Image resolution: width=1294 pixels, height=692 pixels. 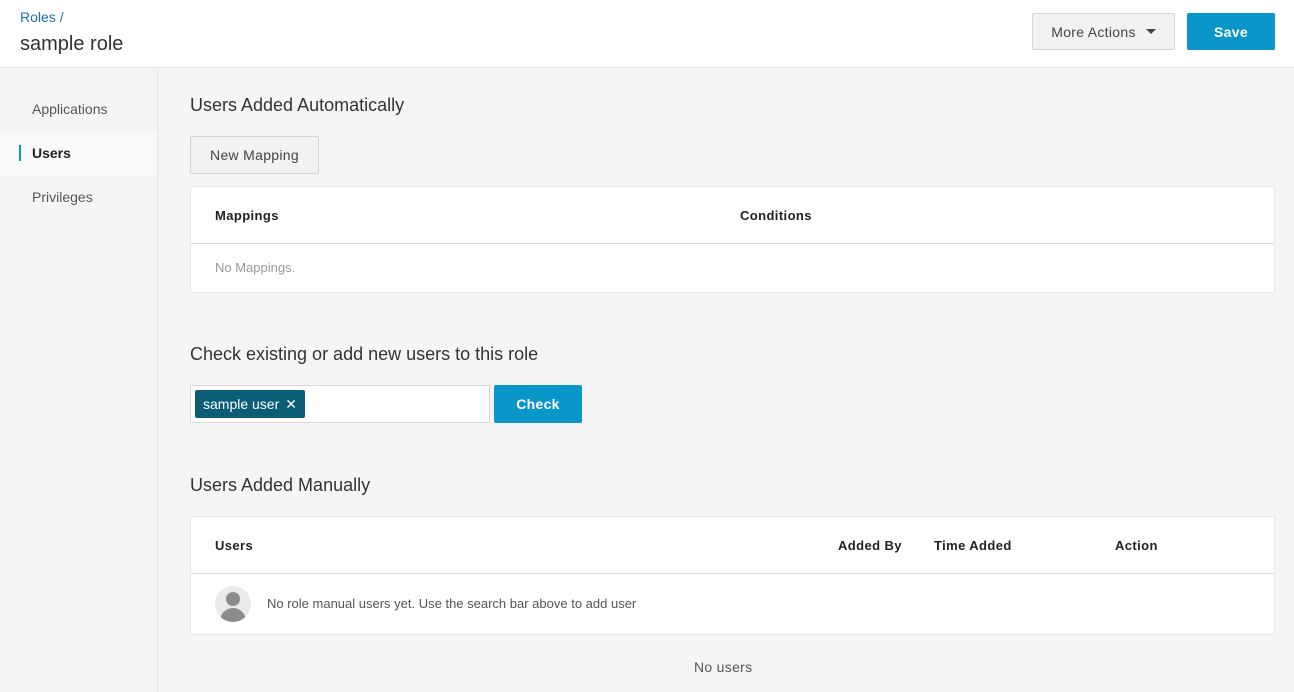 What do you see at coordinates (38, 17) in the screenshot?
I see `breadcrumb-link-roles: Roles` at bounding box center [38, 17].